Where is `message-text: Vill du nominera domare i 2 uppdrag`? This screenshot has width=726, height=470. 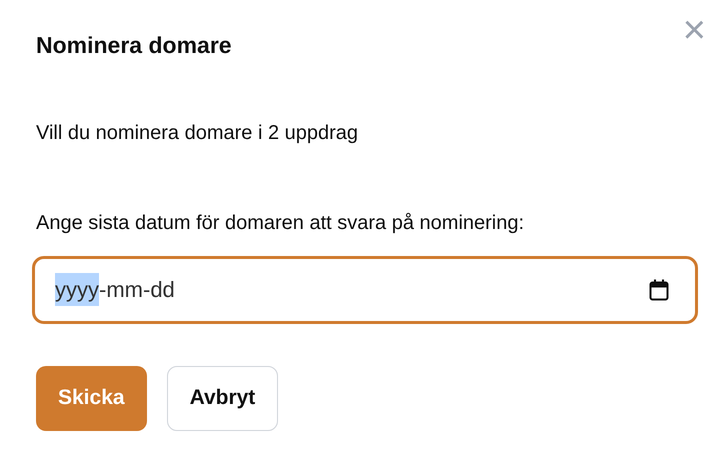 message-text: Vill du nominera domare i 2 uppdrag is located at coordinates (197, 133).